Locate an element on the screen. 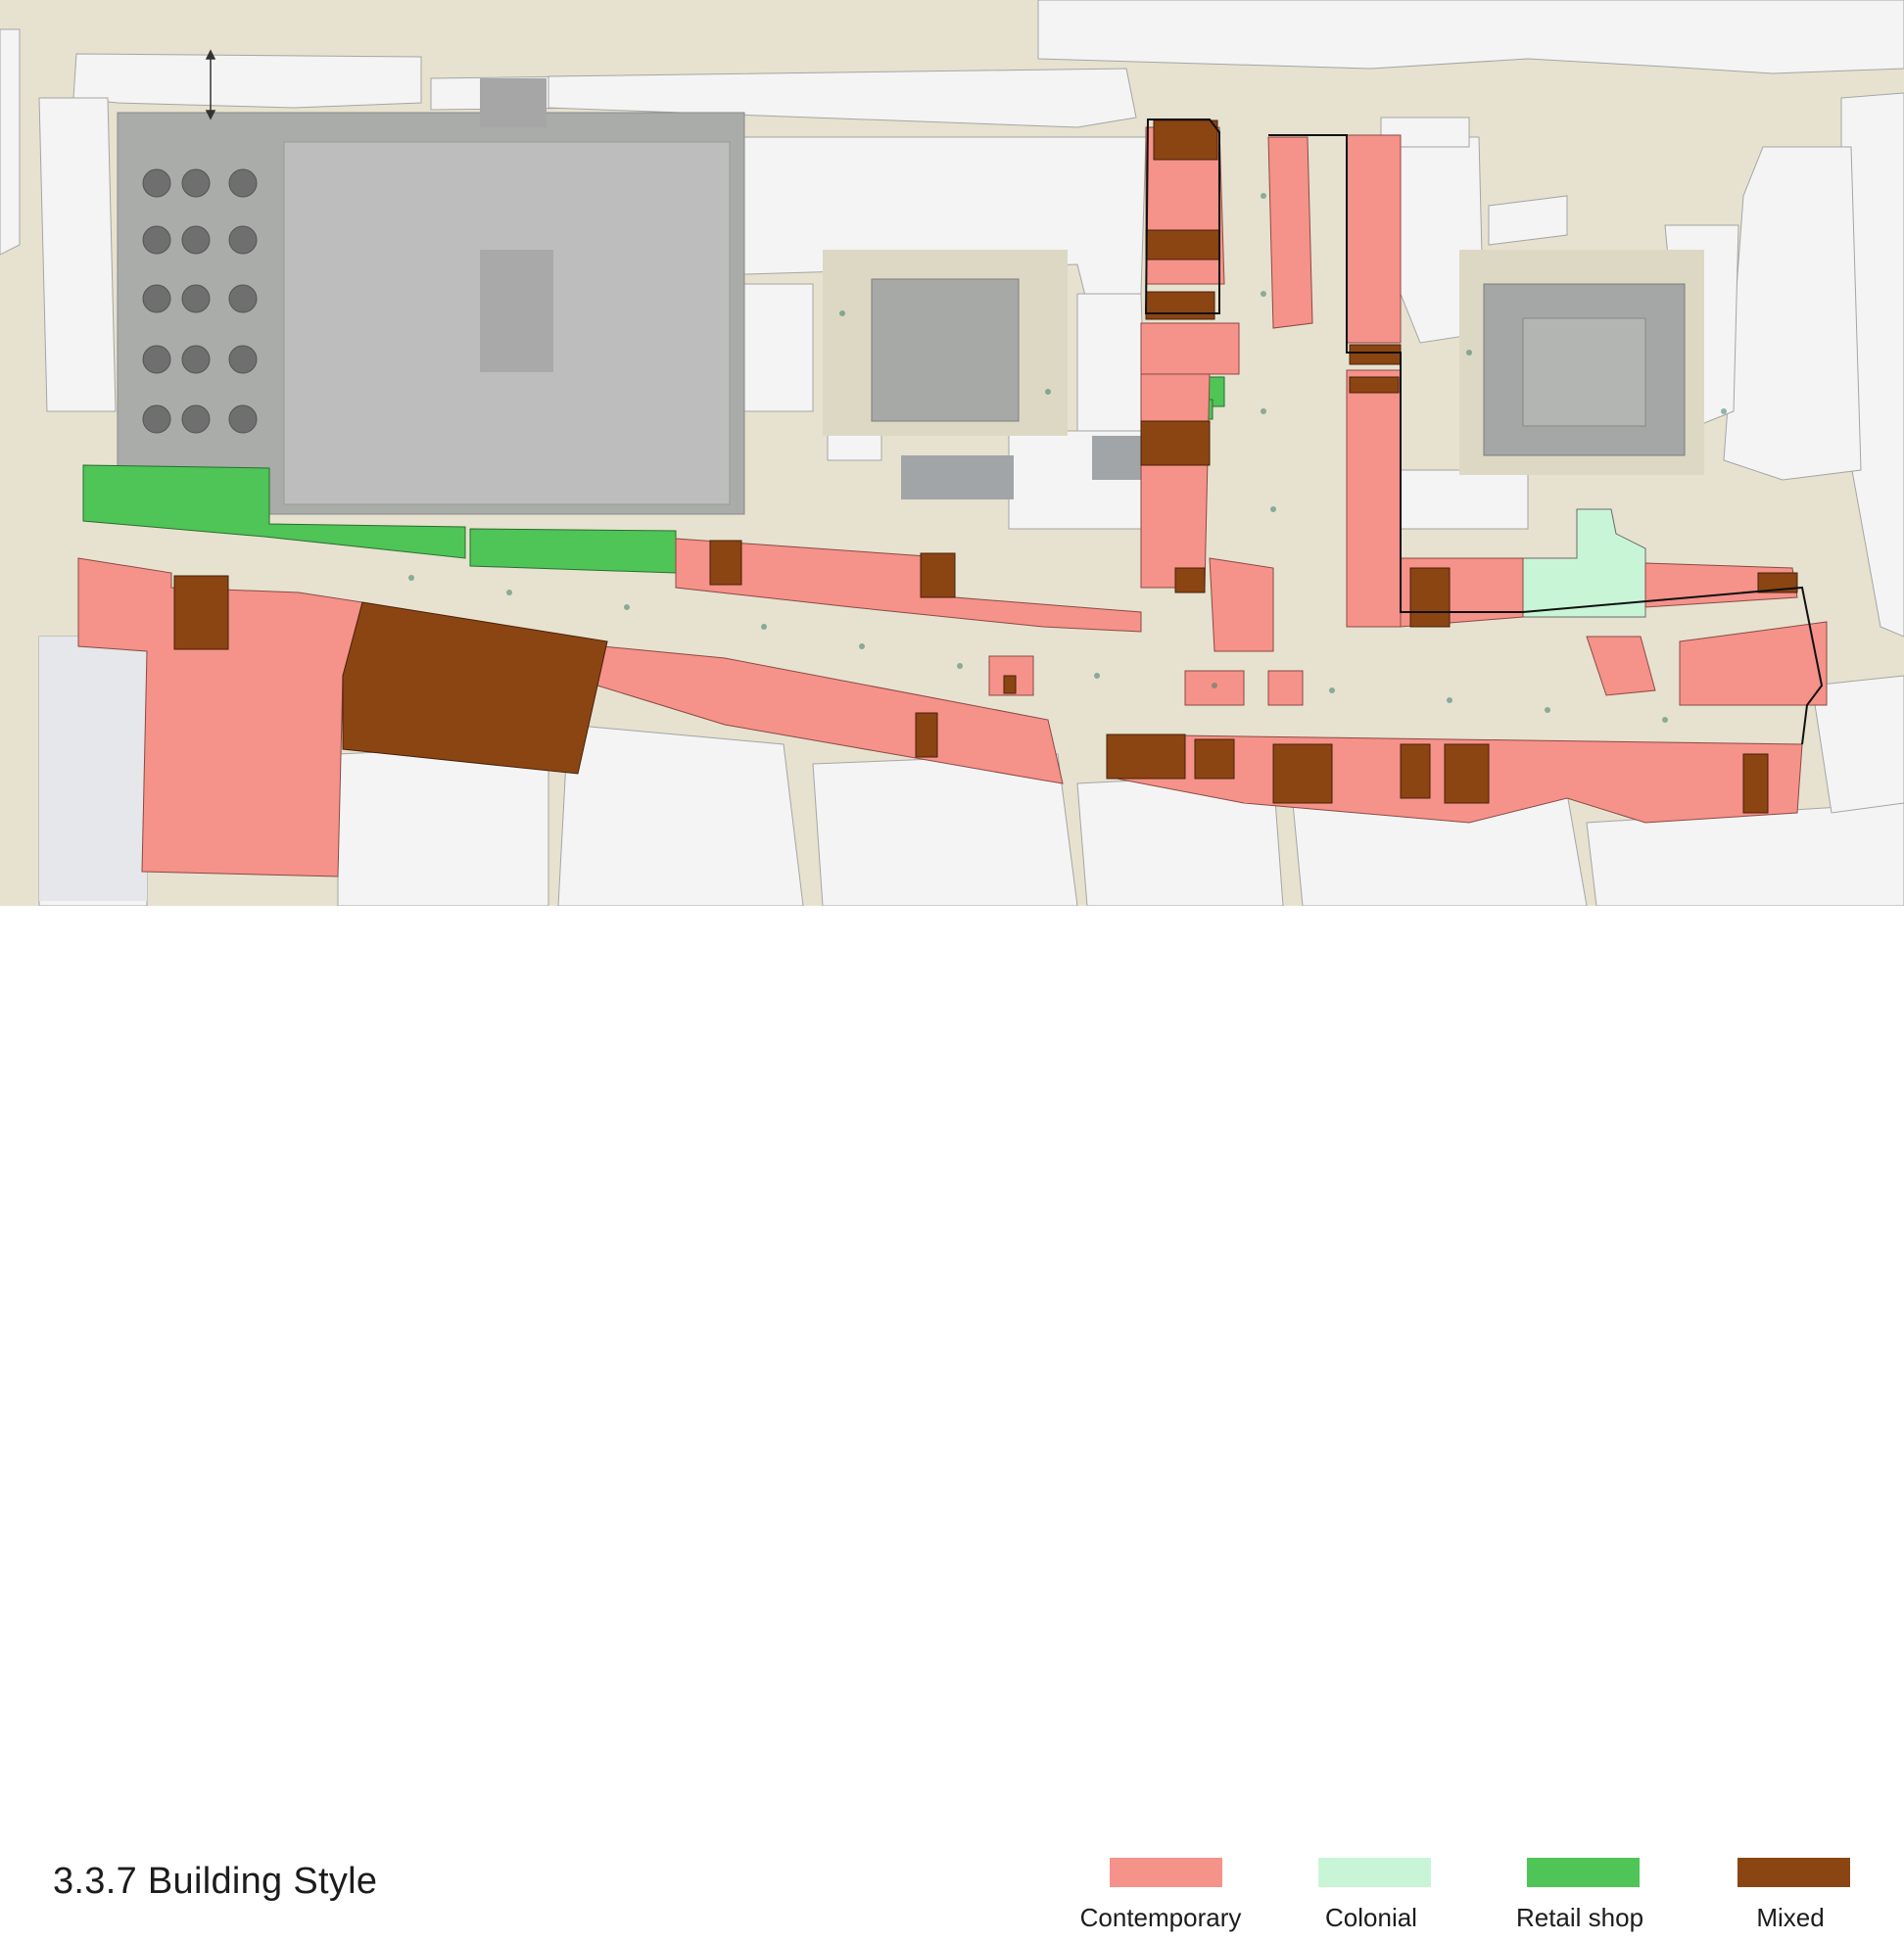  section-title: 3.3.7 Building Style is located at coordinates (215, 1882).